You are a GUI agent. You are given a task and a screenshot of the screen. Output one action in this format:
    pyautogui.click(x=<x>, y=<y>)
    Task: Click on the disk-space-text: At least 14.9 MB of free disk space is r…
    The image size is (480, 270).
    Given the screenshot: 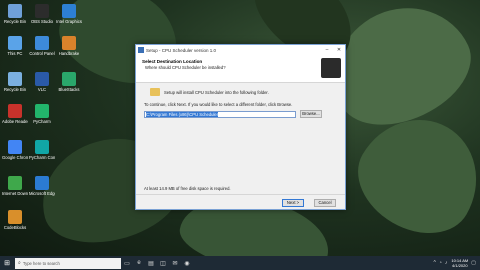 What is the action you would take?
    pyautogui.click(x=187, y=188)
    